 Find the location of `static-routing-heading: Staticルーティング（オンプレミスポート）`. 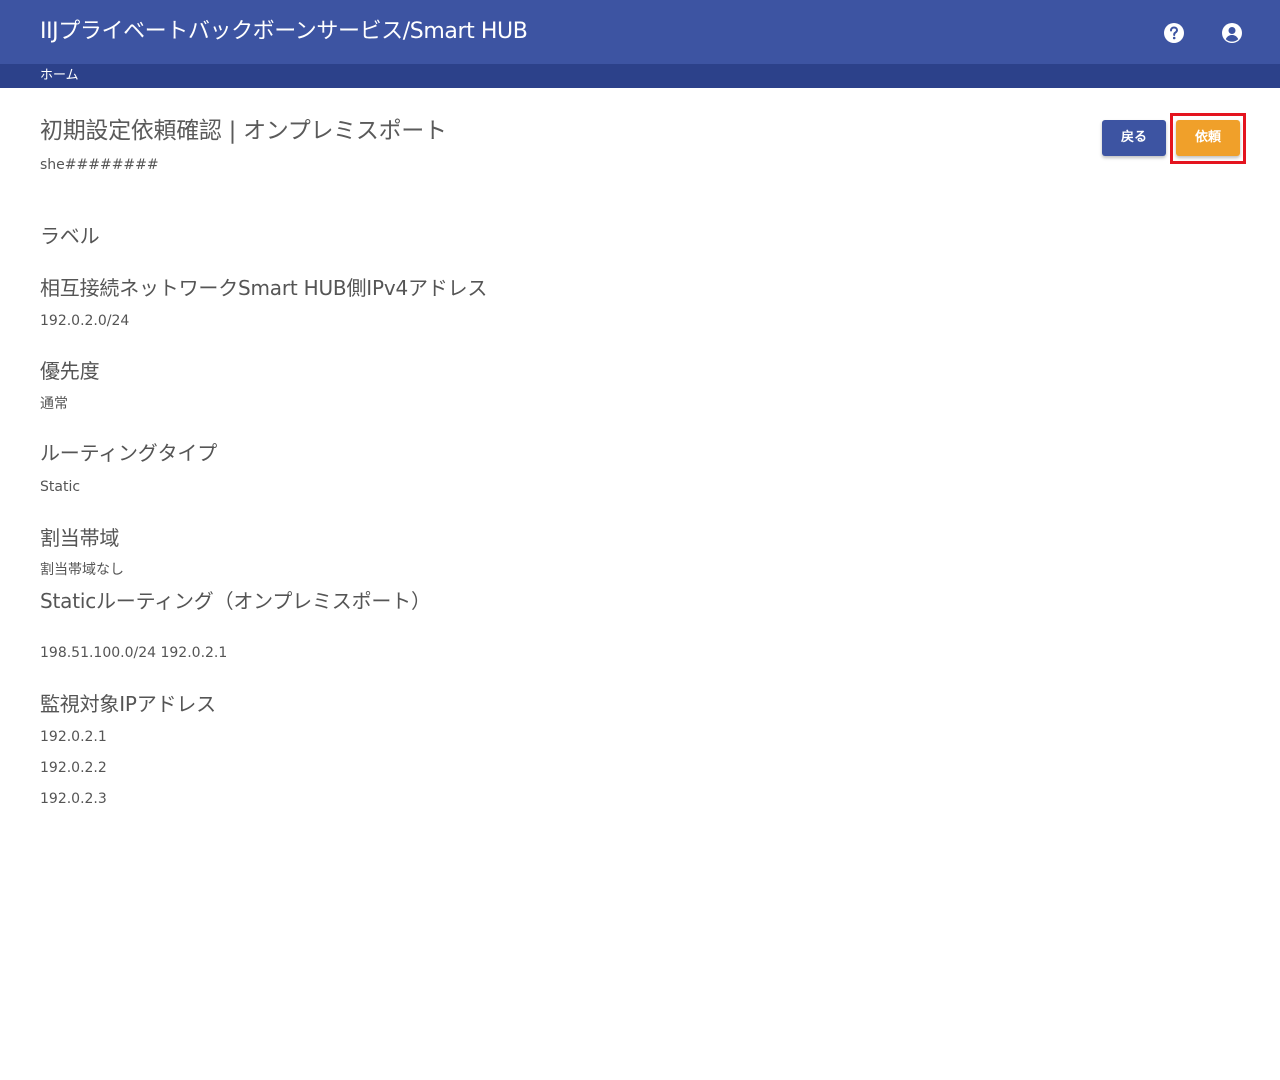

static-routing-heading: Staticルーティング（オンプレミスポート） is located at coordinates (235, 601).